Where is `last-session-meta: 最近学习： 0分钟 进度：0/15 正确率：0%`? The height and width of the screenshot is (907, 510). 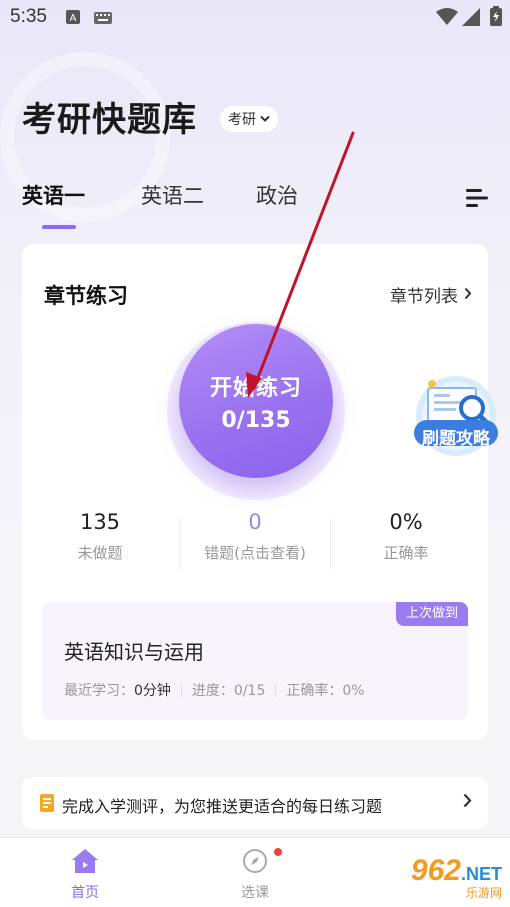 last-session-meta: 最近学习： 0分钟 进度：0/15 正确率：0% is located at coordinates (214, 690).